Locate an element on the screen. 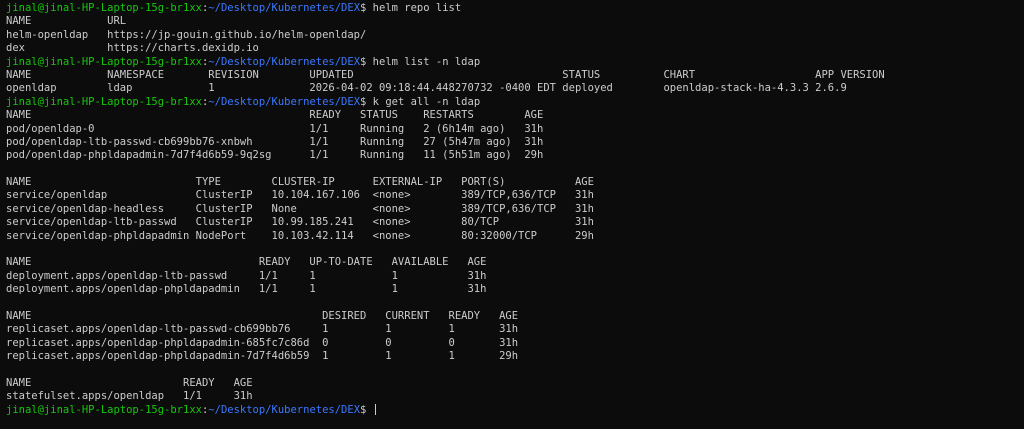  output-line: statefulset.apps/openldap 1/1 31h is located at coordinates (515, 396).